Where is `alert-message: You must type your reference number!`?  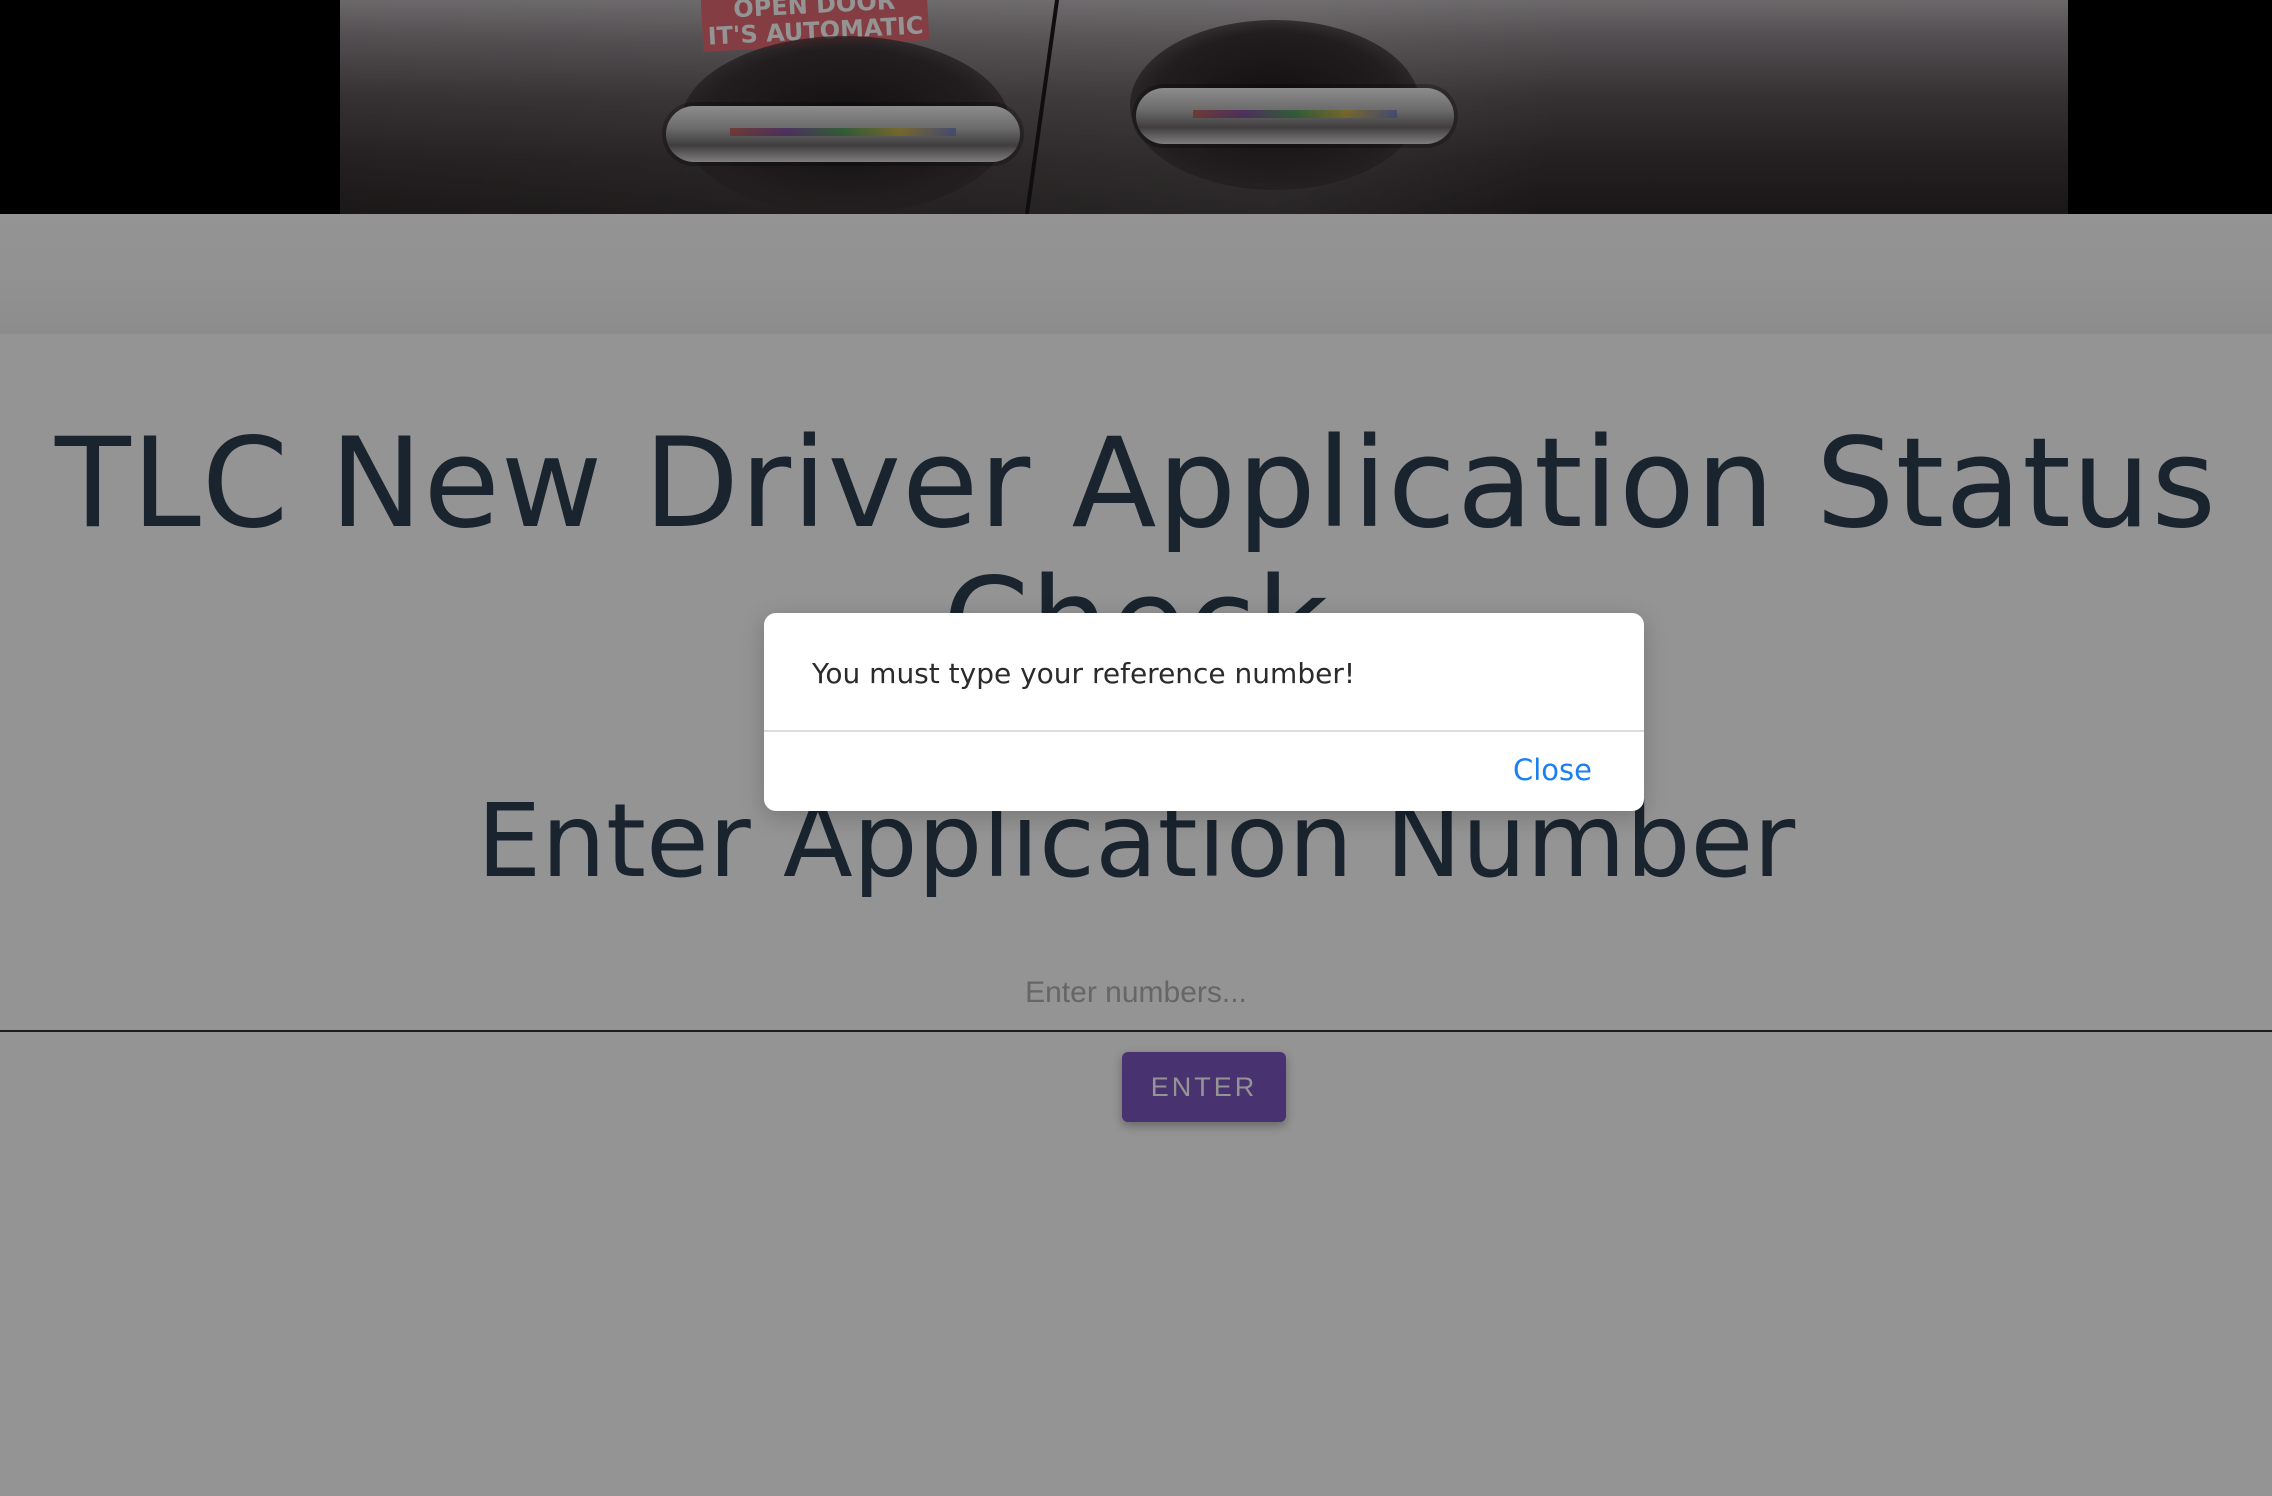
alert-message: You must type your reference number! is located at coordinates (1084, 673).